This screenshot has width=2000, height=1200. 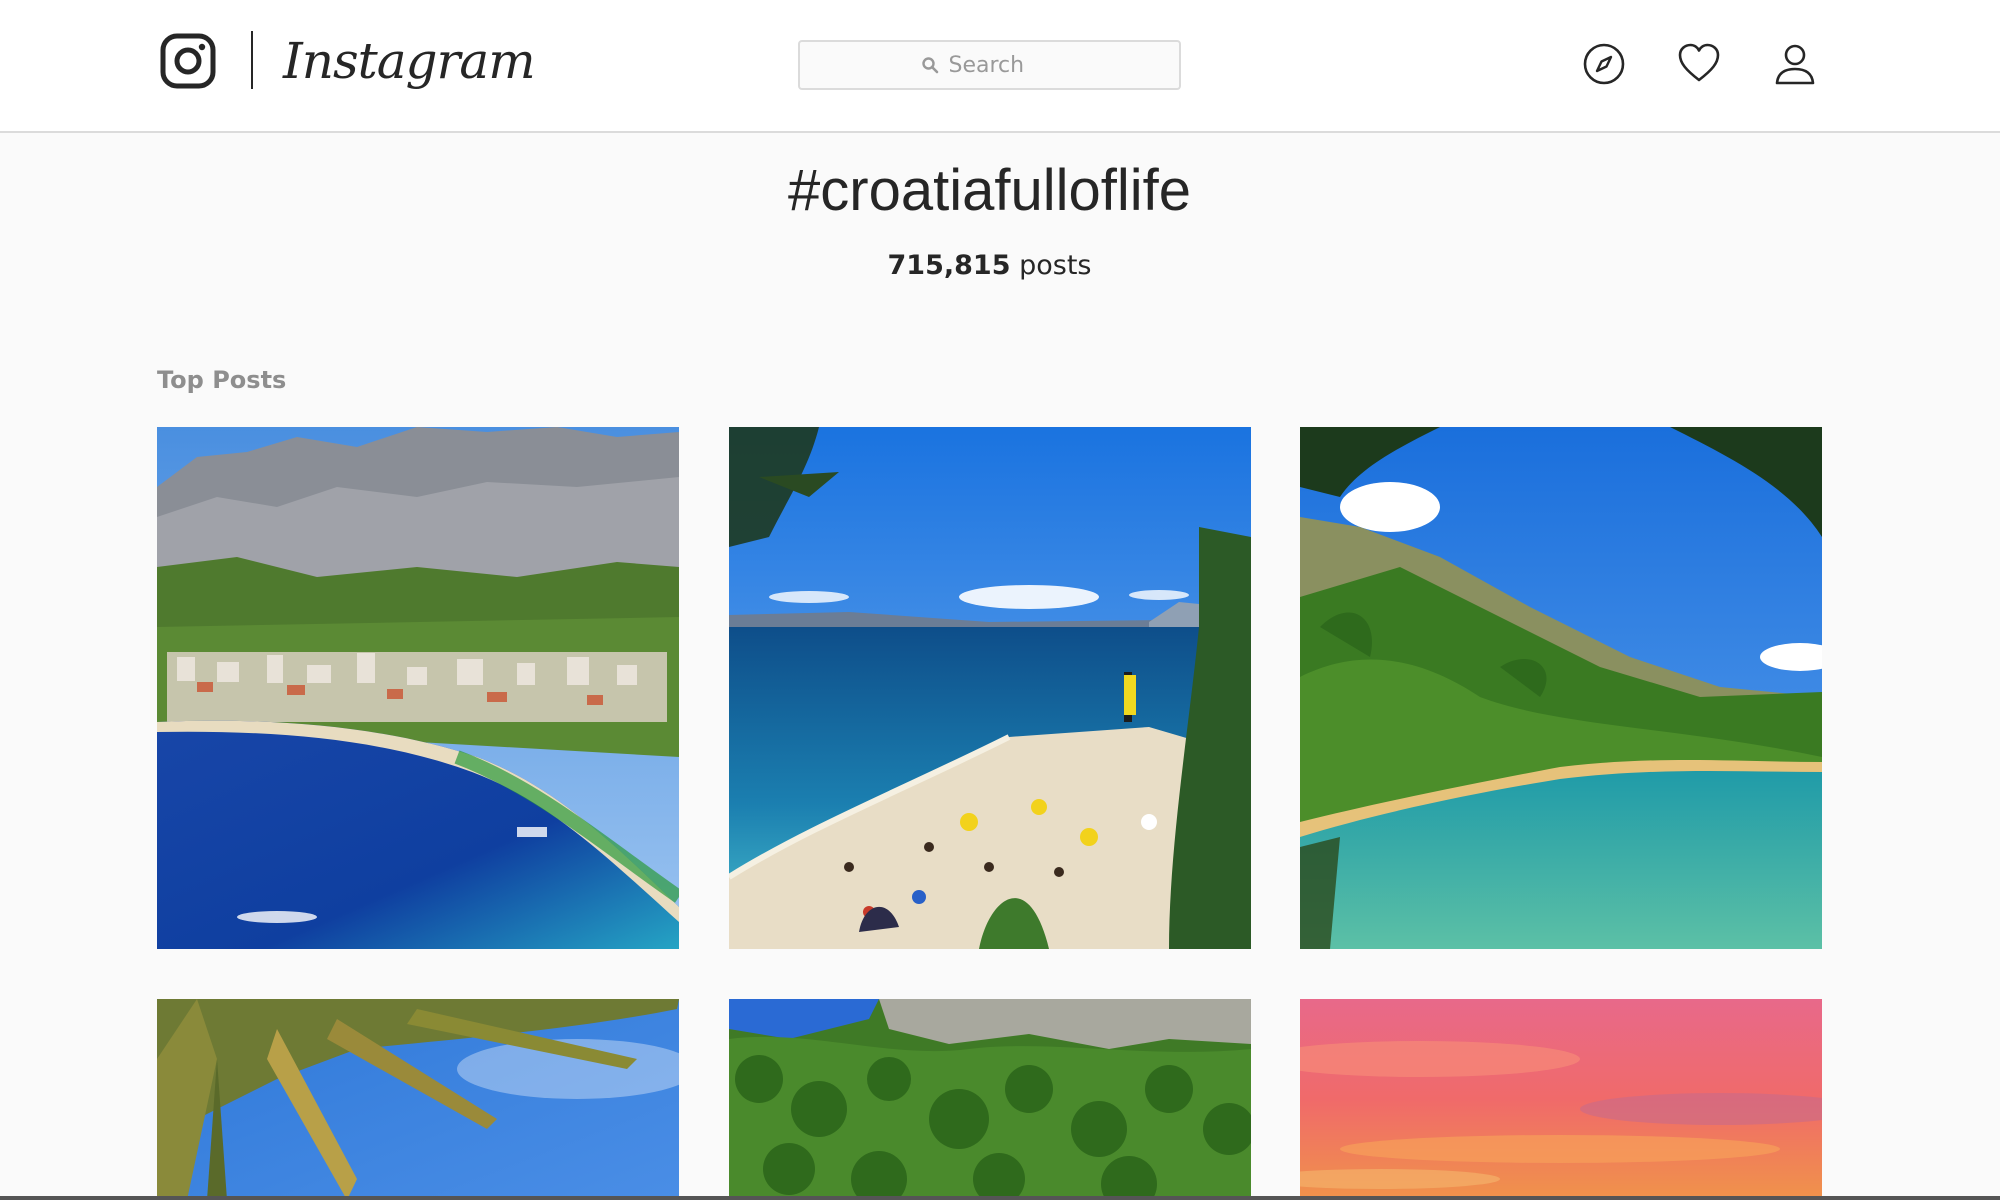 I want to click on post-count-number: 715,815, so click(x=949, y=265).